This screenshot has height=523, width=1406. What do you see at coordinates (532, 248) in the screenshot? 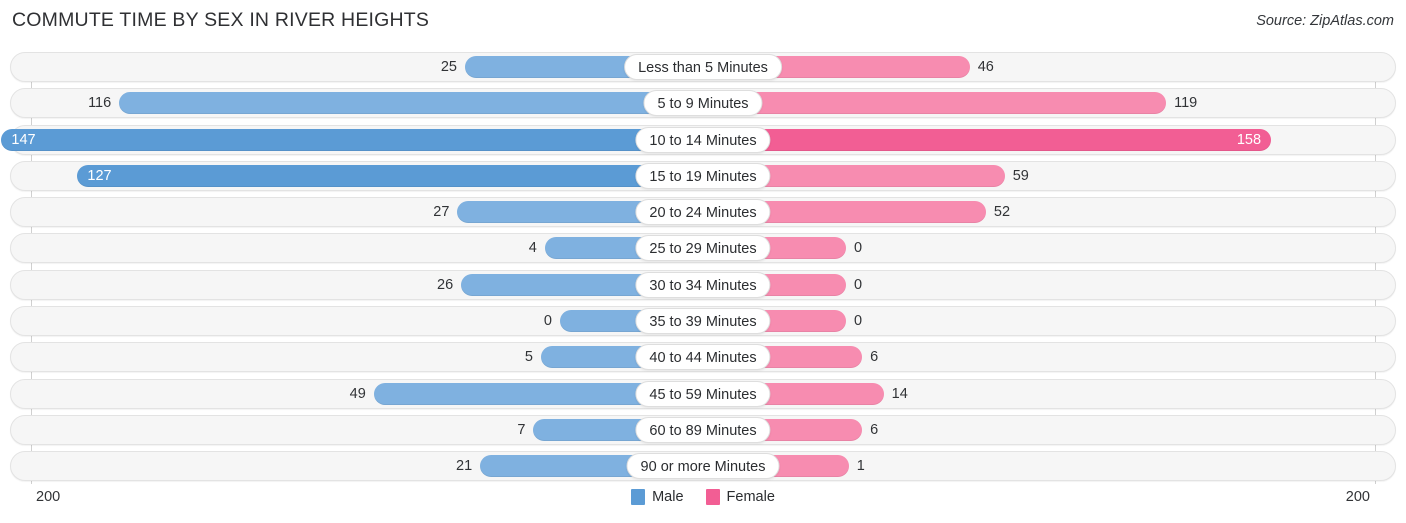
I see `value-label-male: 4` at bounding box center [532, 248].